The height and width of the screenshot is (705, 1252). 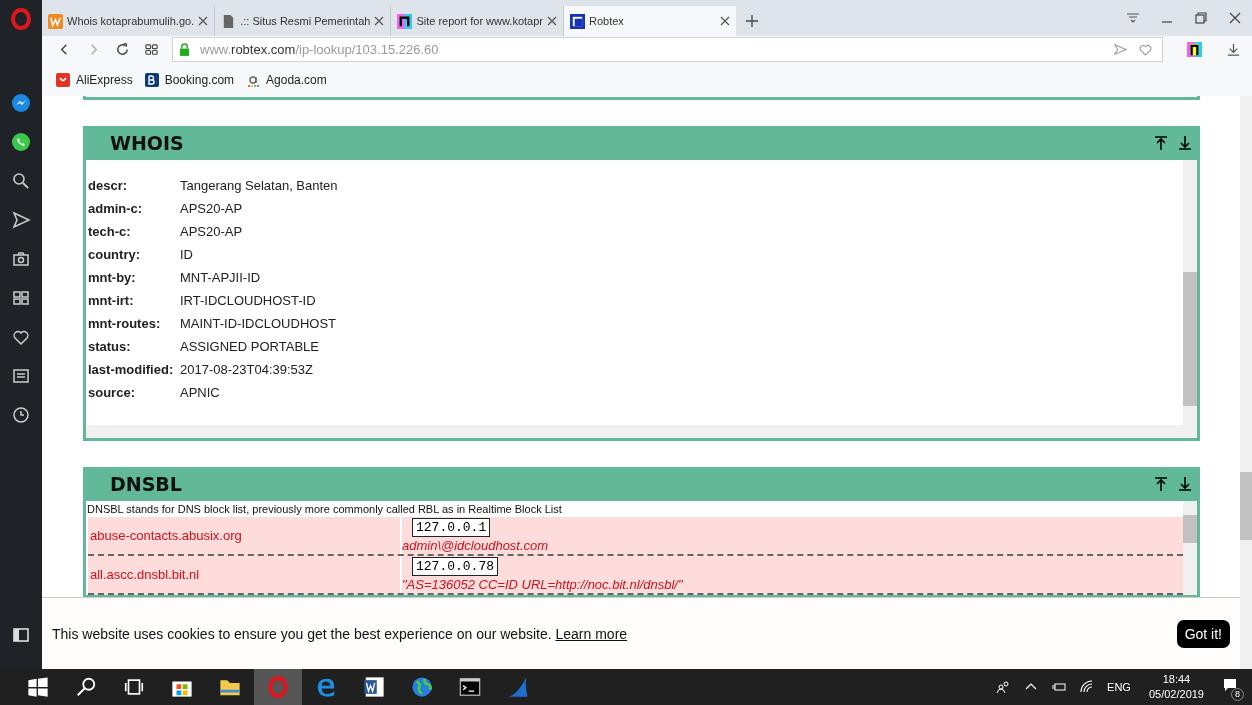 I want to click on ip-address: 127.0.0.1, so click(x=451, y=527).